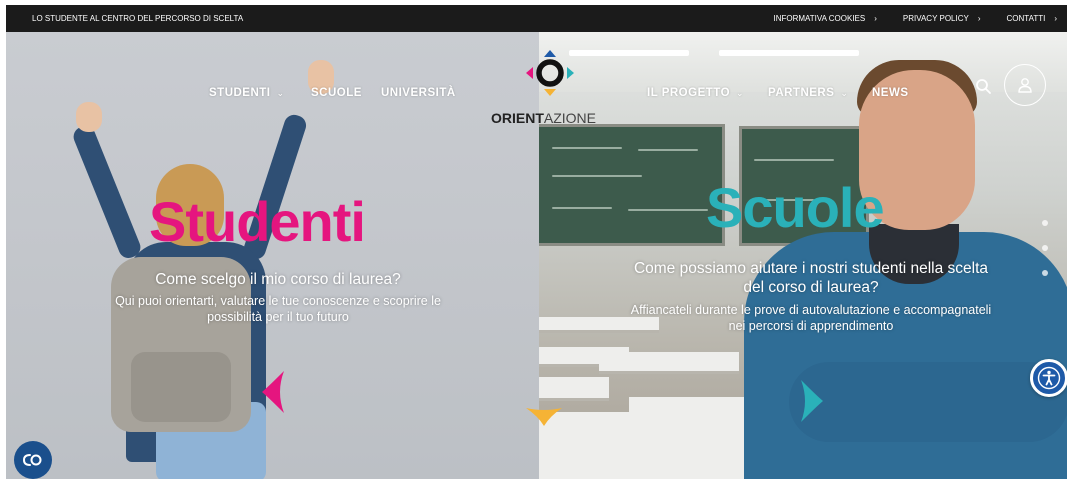 This screenshot has width=1073, height=479. I want to click on accessibility-button, so click(1048, 378).